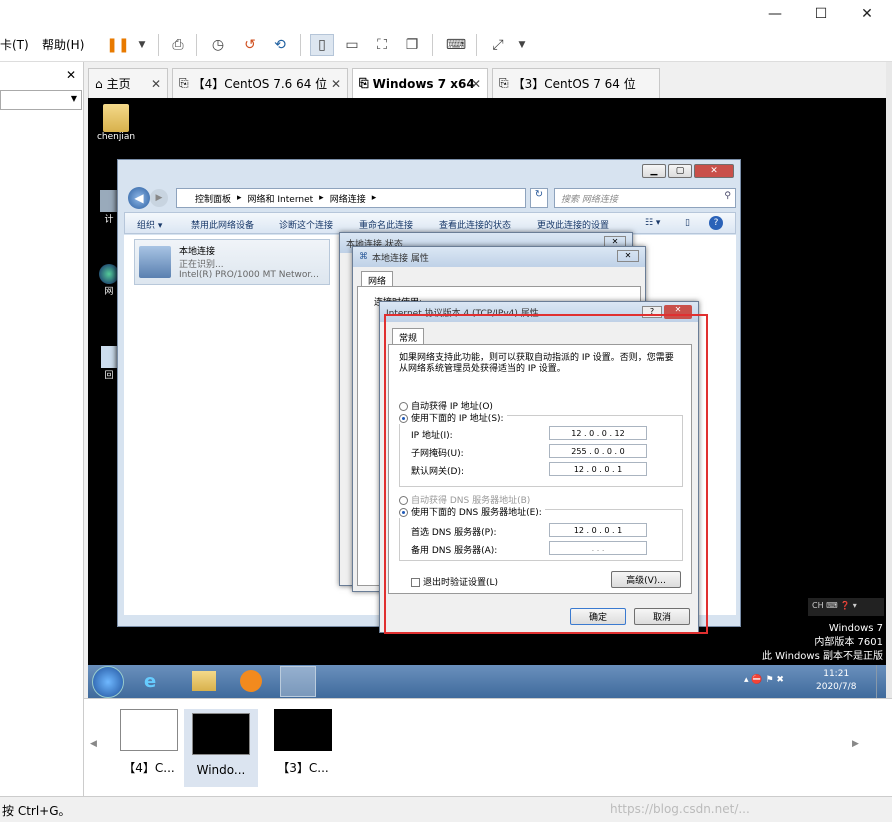 This screenshot has width=892, height=822. Describe the element at coordinates (149, 224) in the screenshot. I see `cmd-organize: 组织 ▾` at that location.